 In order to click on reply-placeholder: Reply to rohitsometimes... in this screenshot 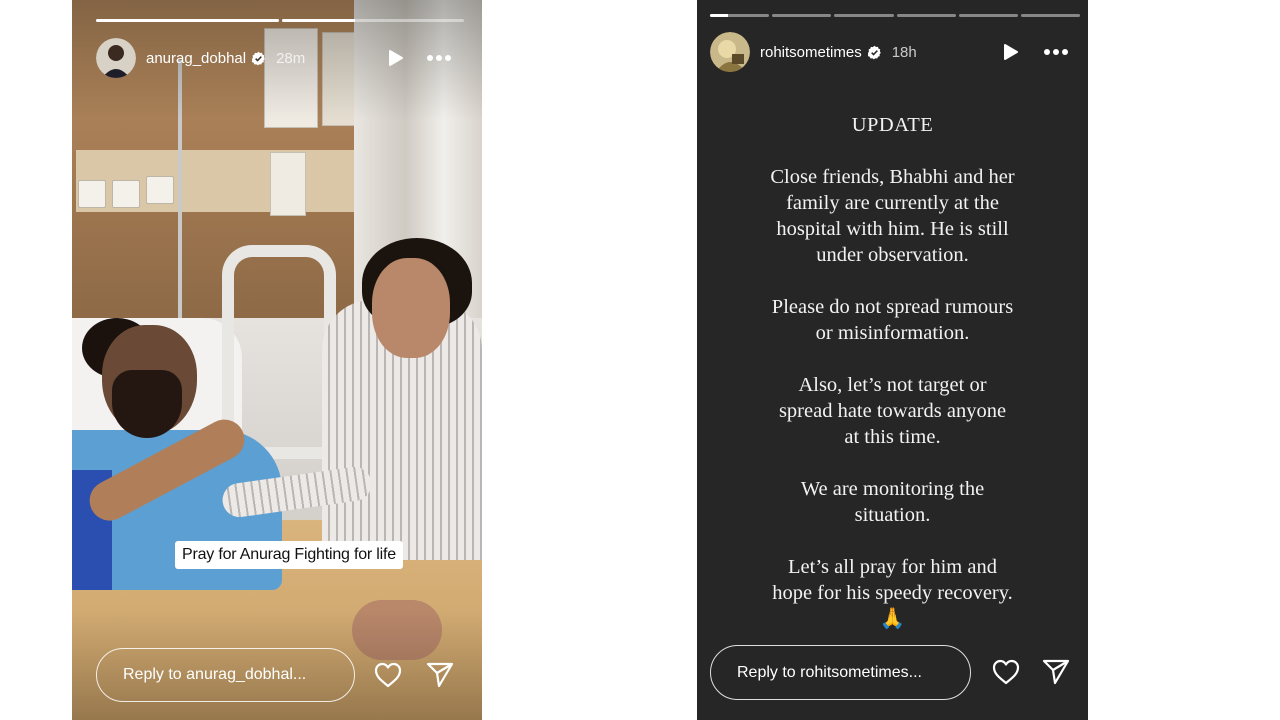, I will do `click(829, 672)`.